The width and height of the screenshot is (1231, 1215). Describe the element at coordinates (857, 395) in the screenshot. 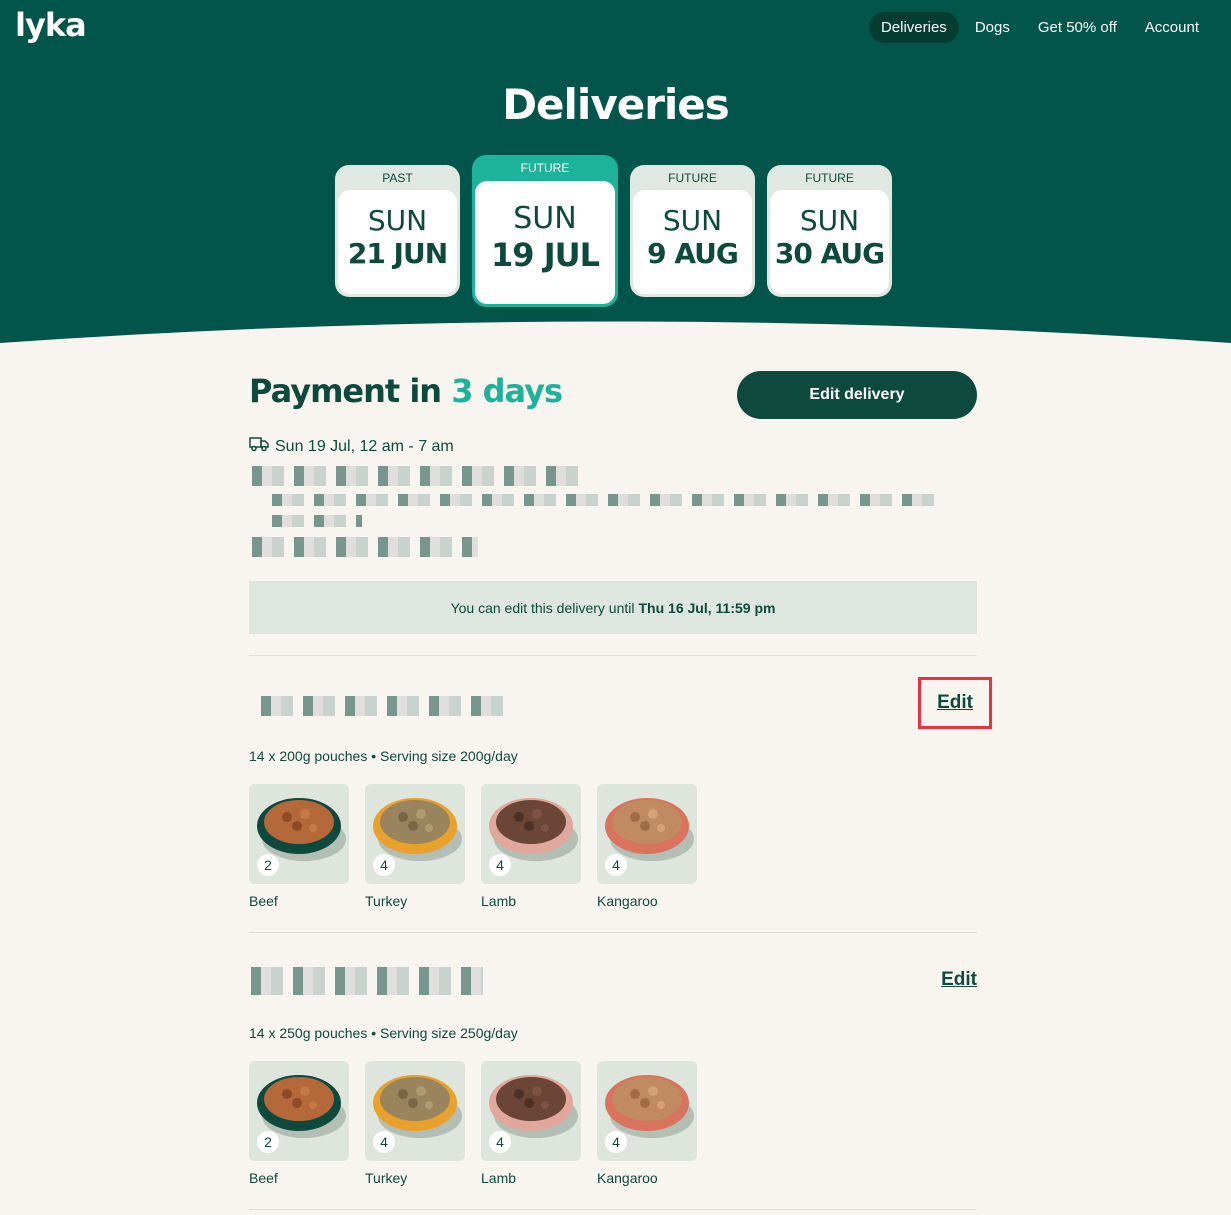

I see `edit-delivery-button: Edit delivery` at that location.